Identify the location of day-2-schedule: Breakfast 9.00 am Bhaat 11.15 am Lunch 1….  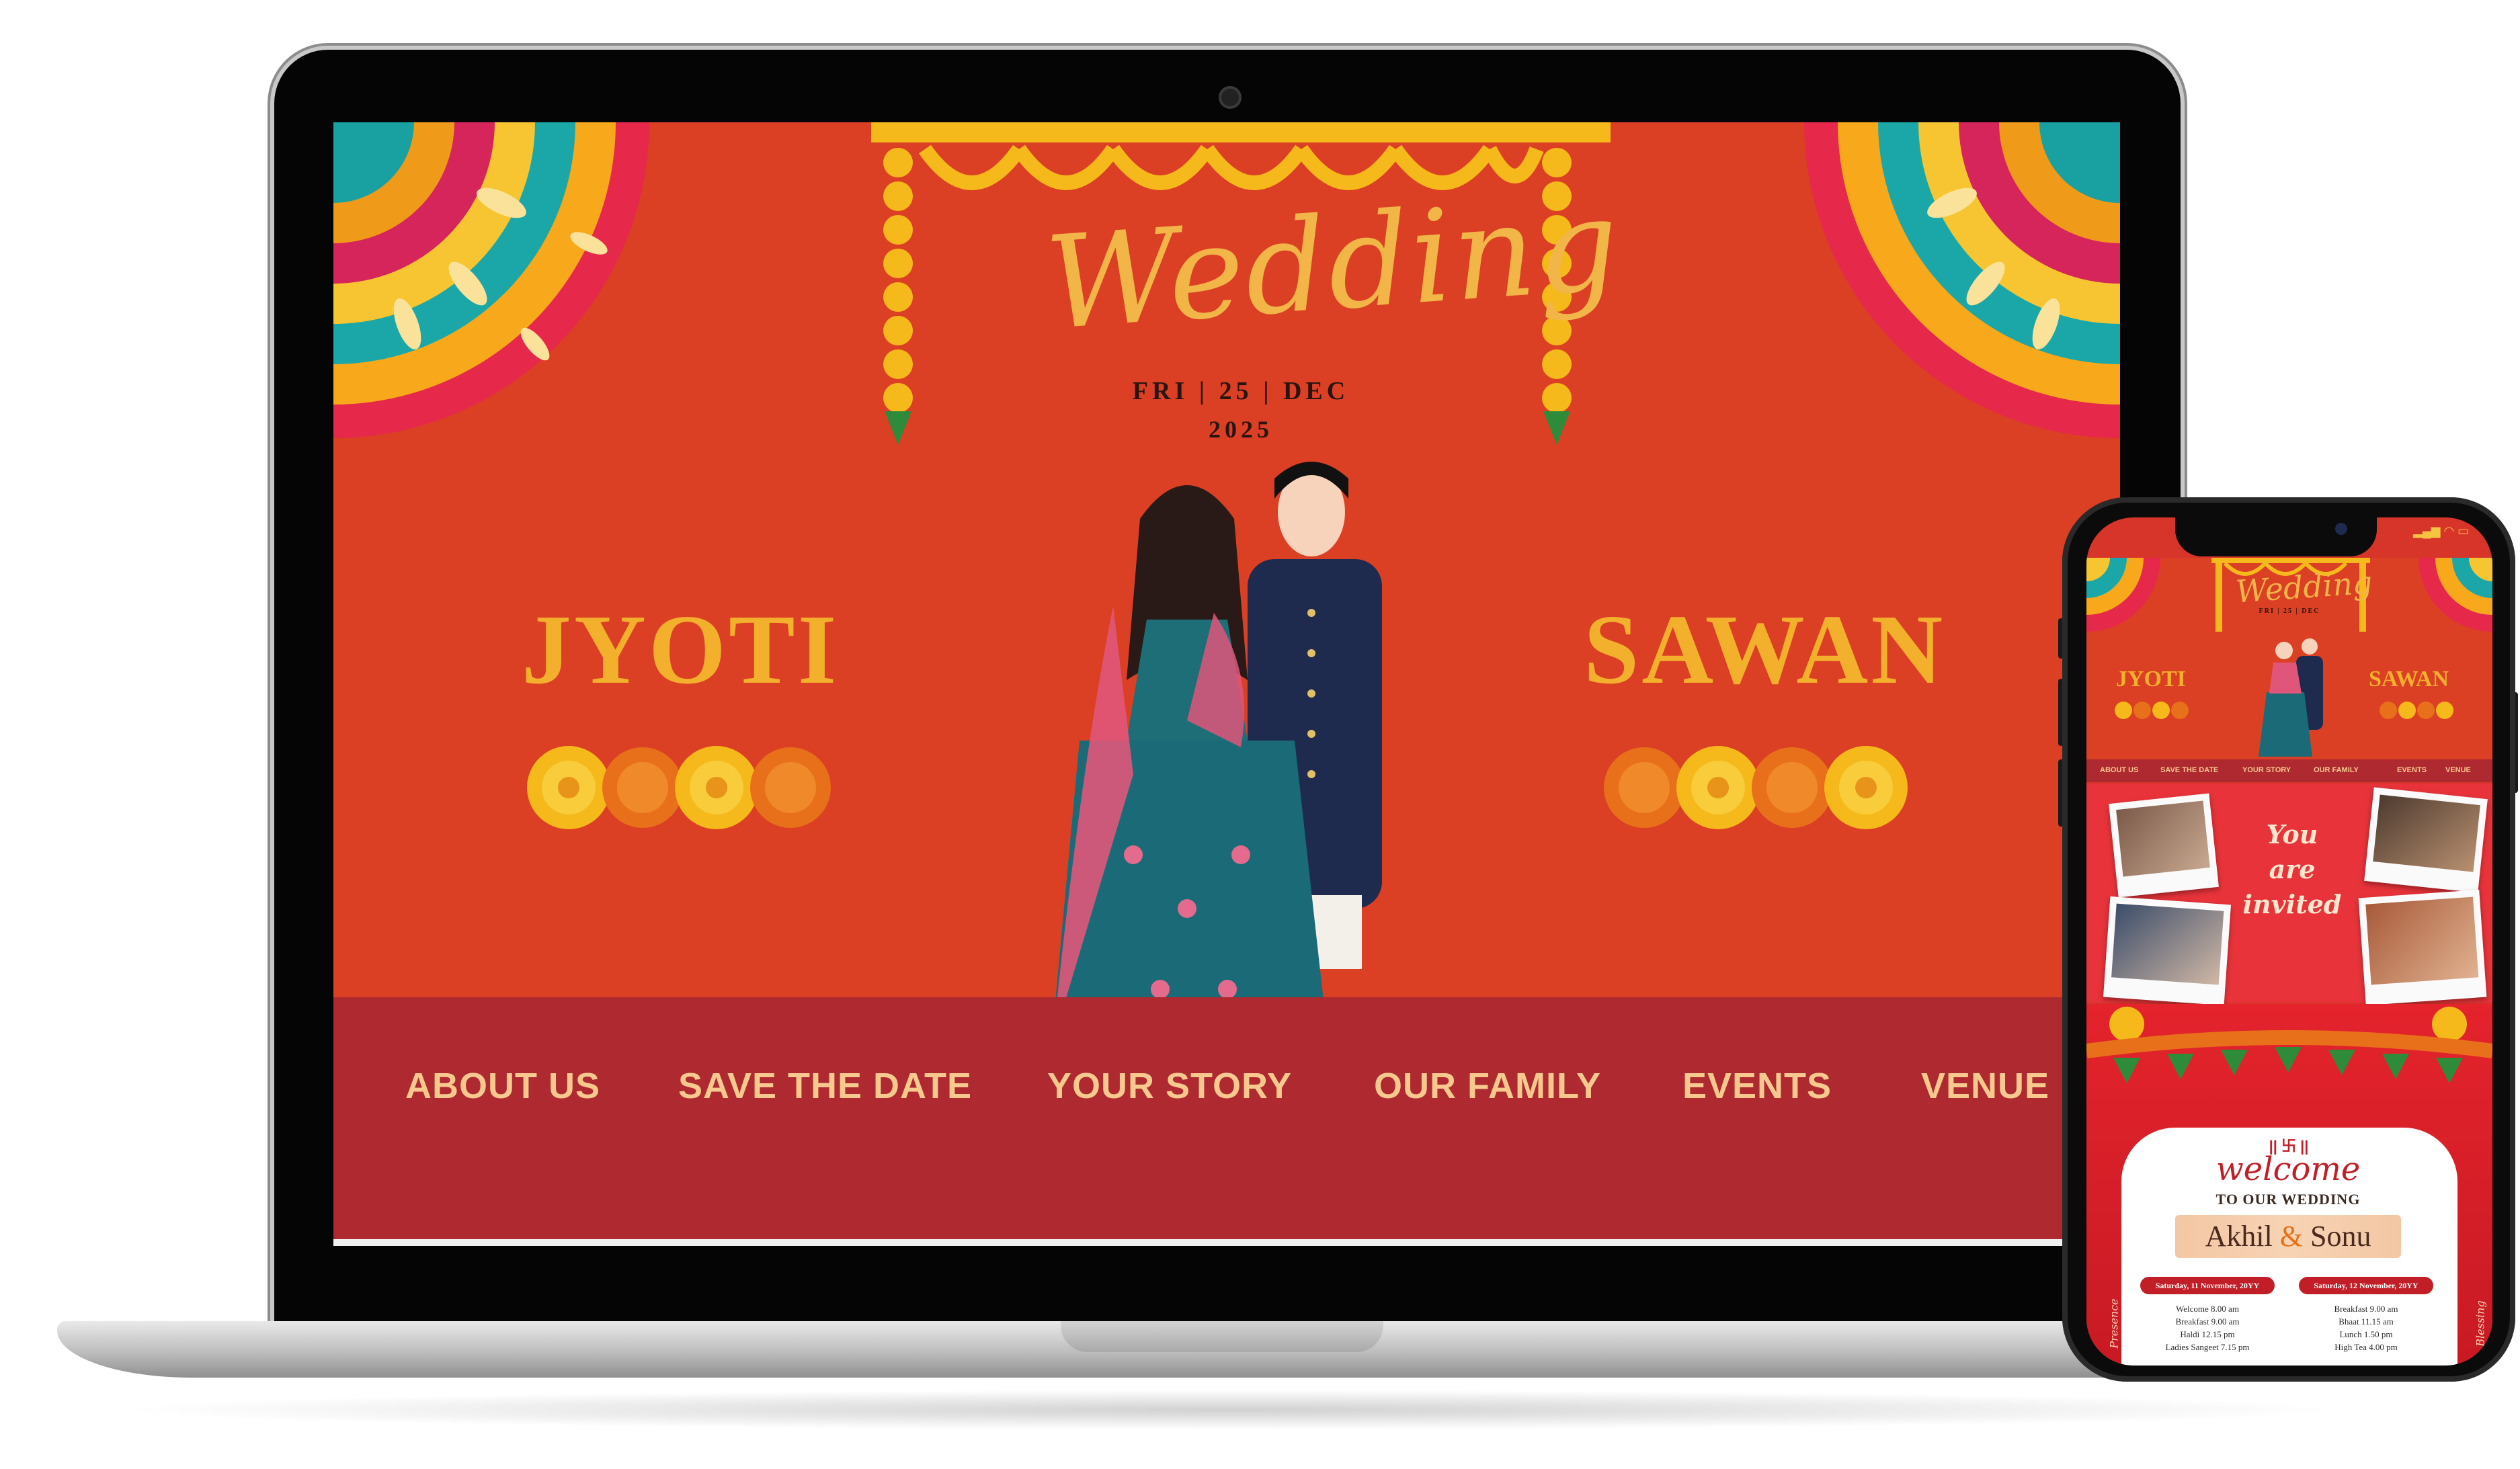
(2366, 1327).